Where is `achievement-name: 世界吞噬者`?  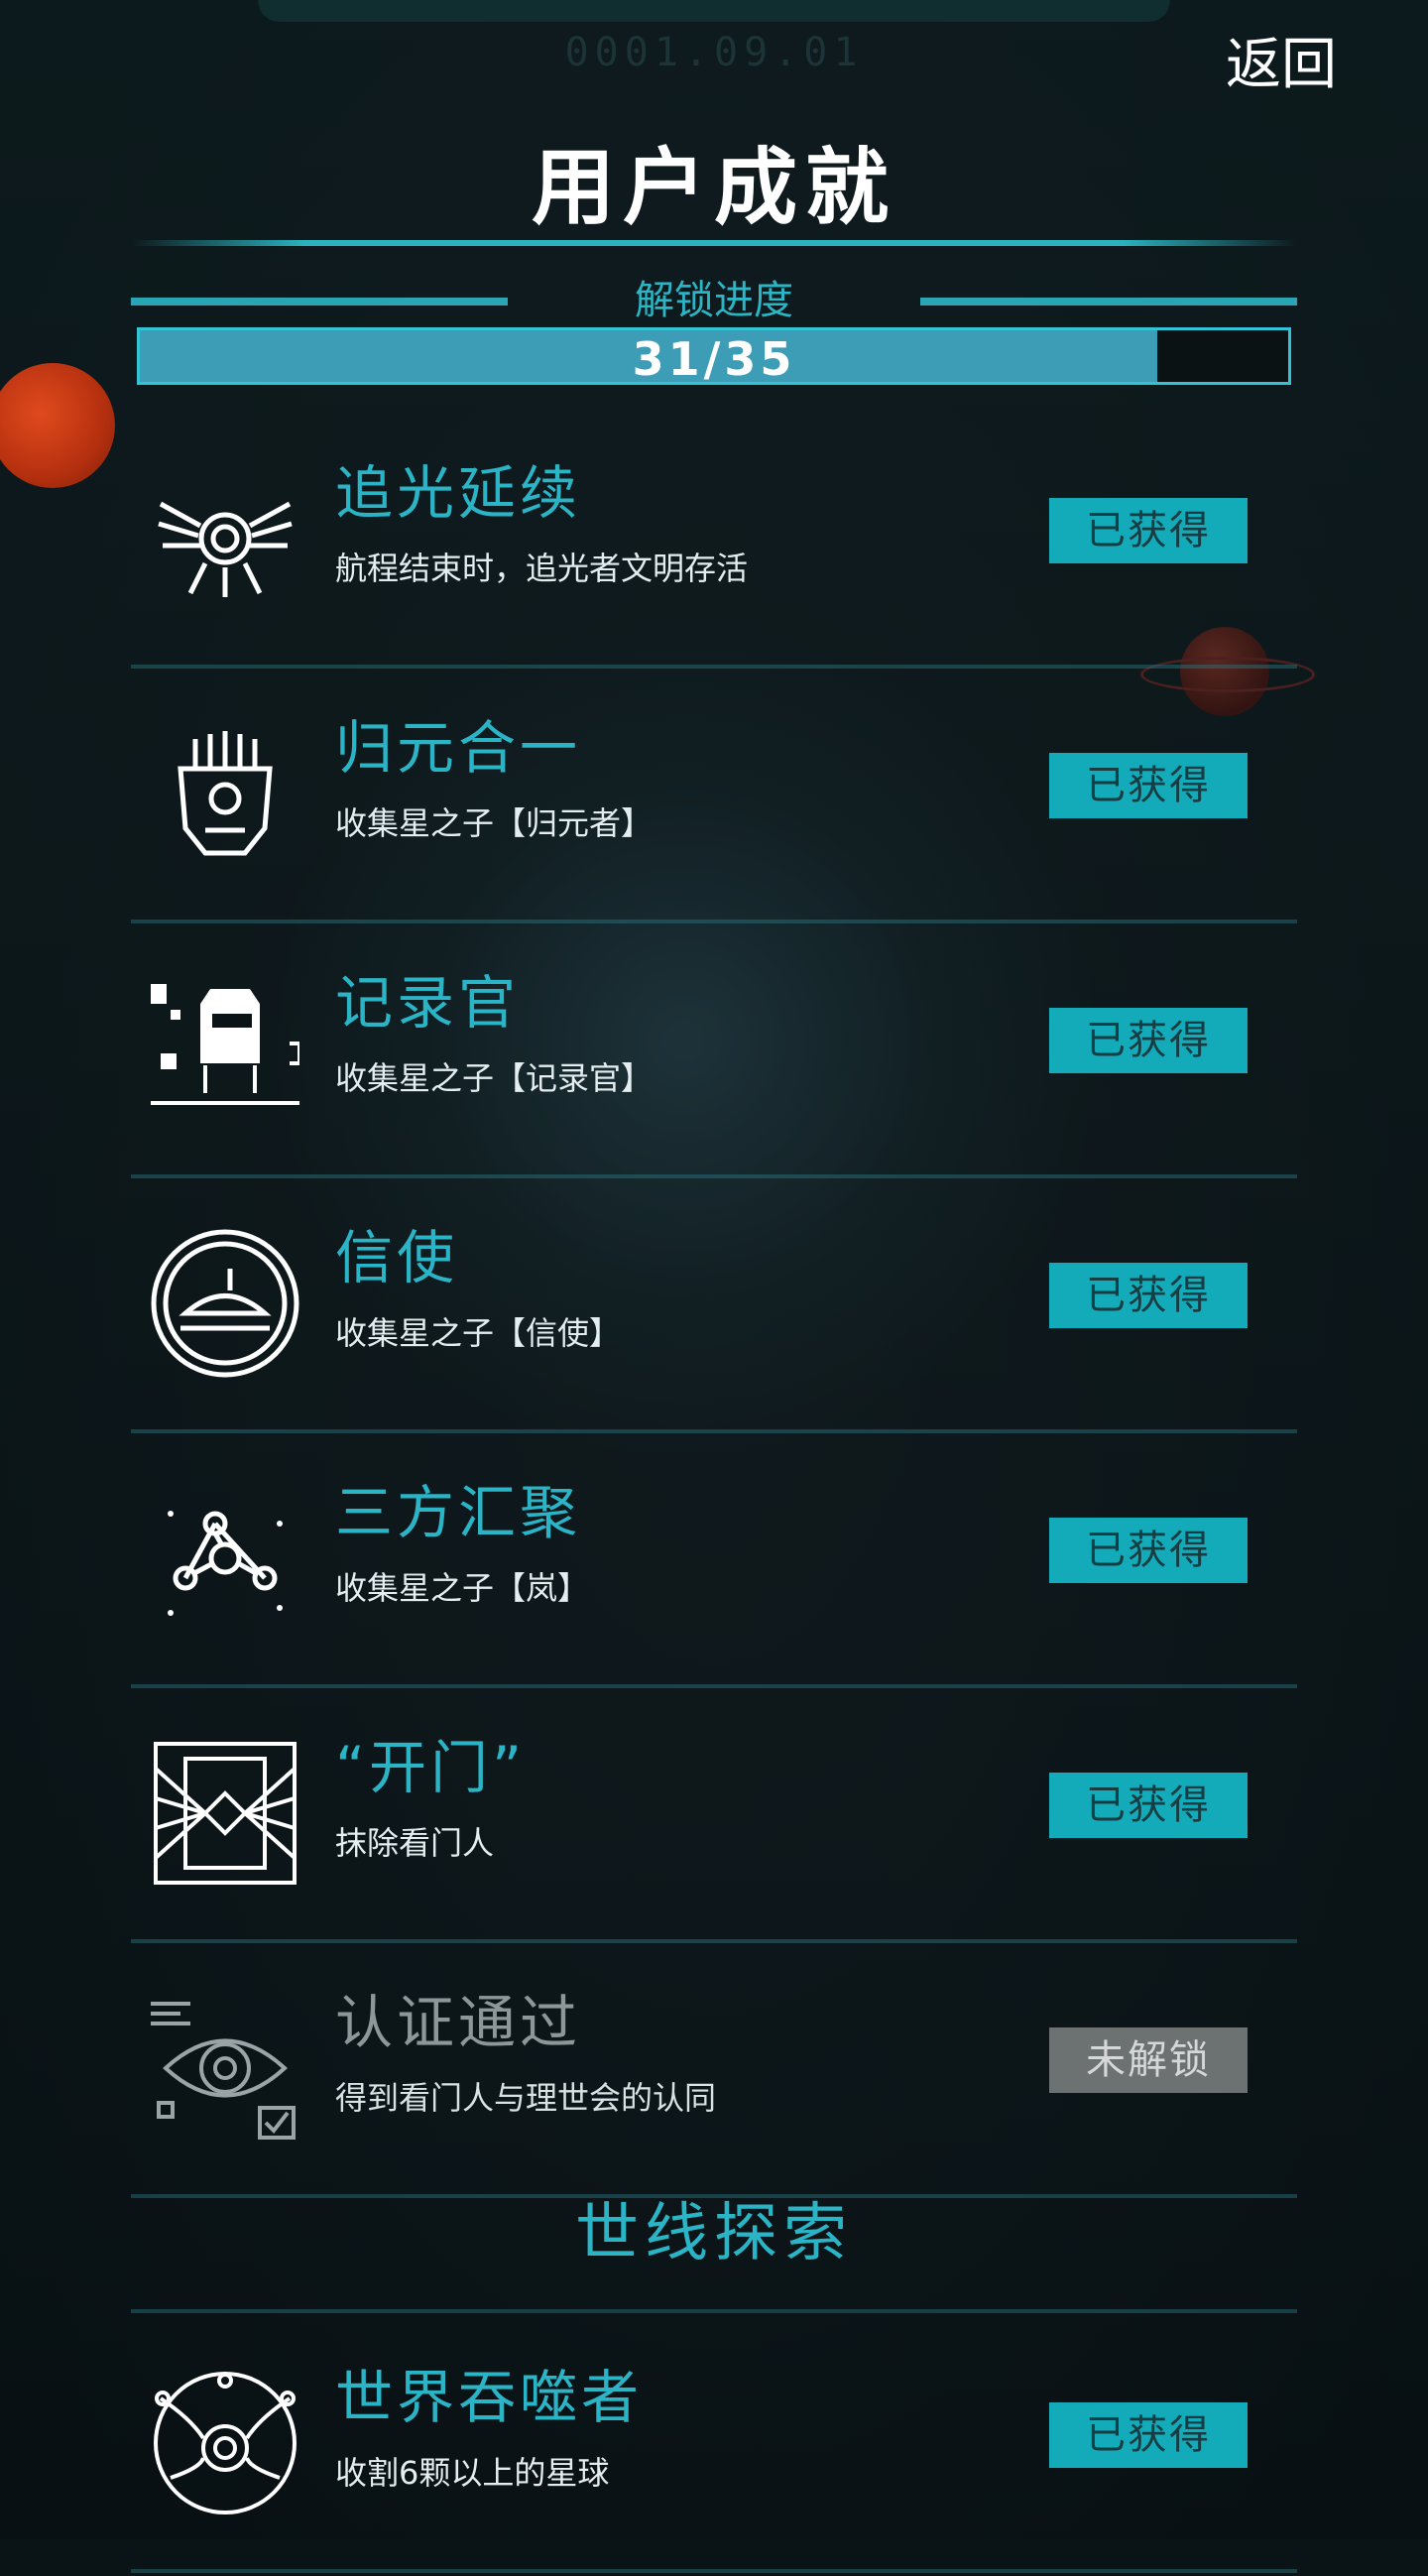
achievement-name: 世界吞噬者 is located at coordinates (489, 2397).